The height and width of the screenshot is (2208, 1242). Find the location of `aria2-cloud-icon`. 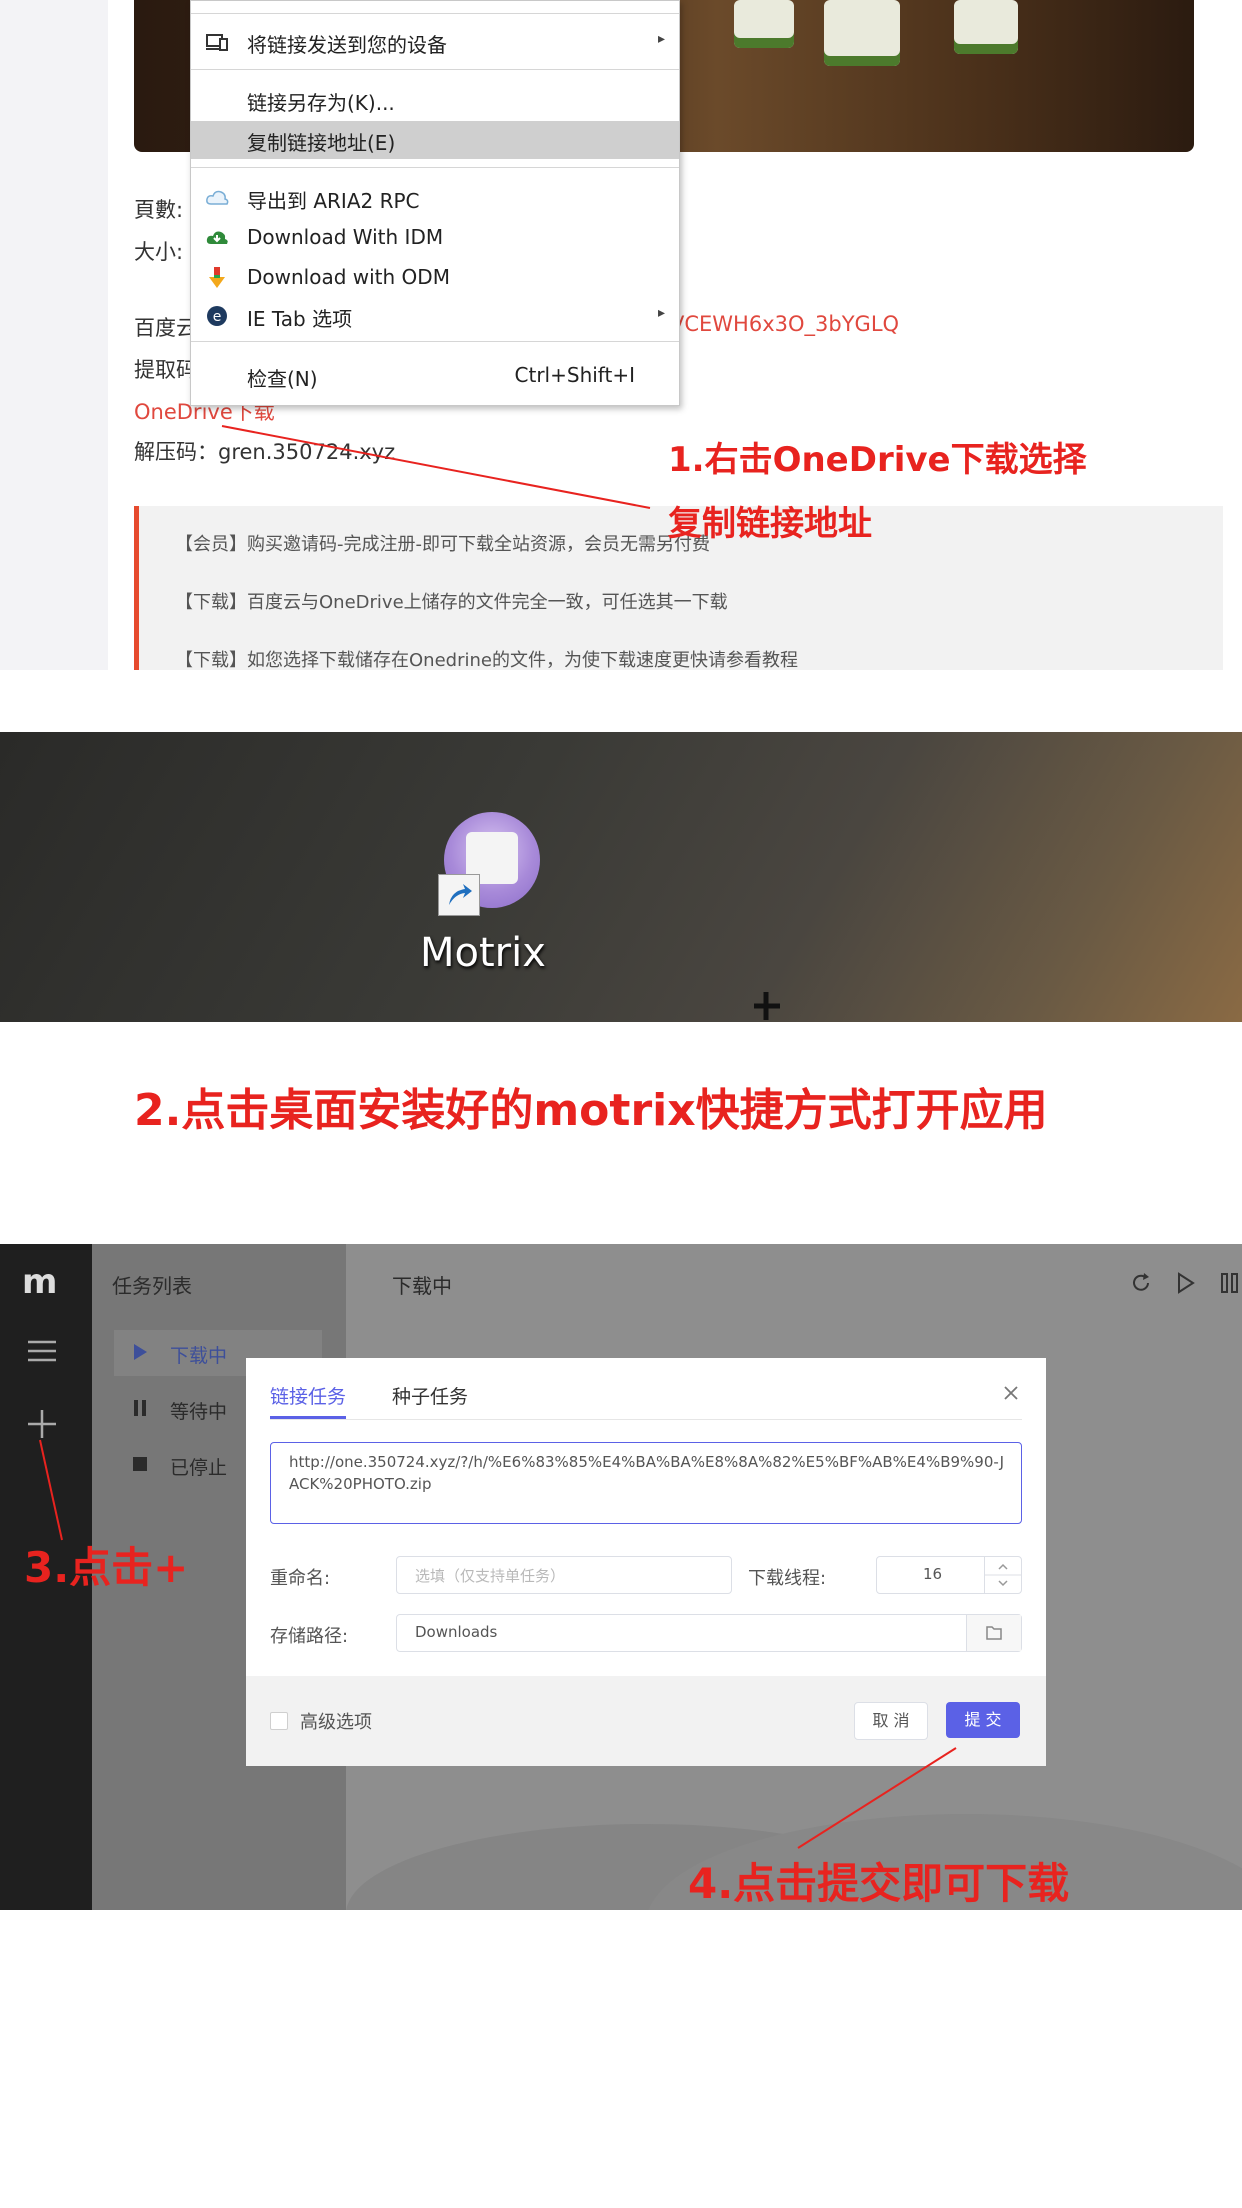

aria2-cloud-icon is located at coordinates (217, 197).